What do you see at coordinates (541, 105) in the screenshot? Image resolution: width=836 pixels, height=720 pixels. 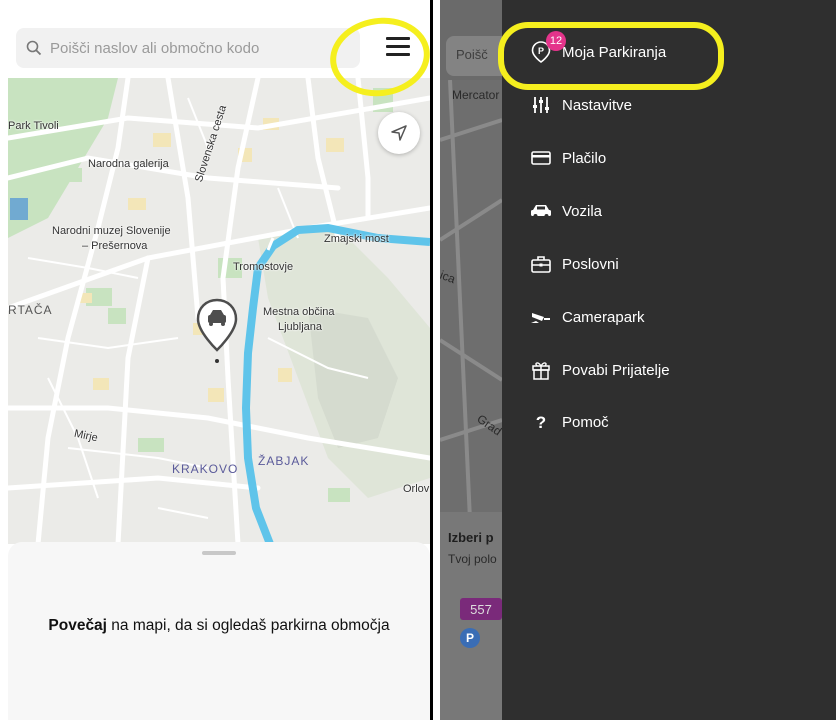 I see `settings-sliders-icon` at bounding box center [541, 105].